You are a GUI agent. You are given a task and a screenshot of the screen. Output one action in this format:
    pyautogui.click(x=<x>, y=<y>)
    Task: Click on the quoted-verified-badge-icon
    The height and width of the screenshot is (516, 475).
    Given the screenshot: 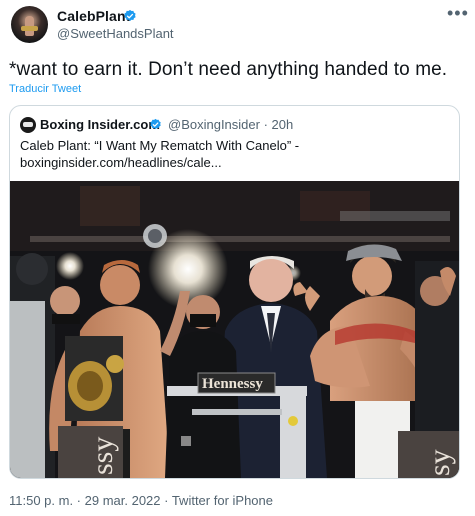 What is the action you would take?
    pyautogui.click(x=155, y=124)
    